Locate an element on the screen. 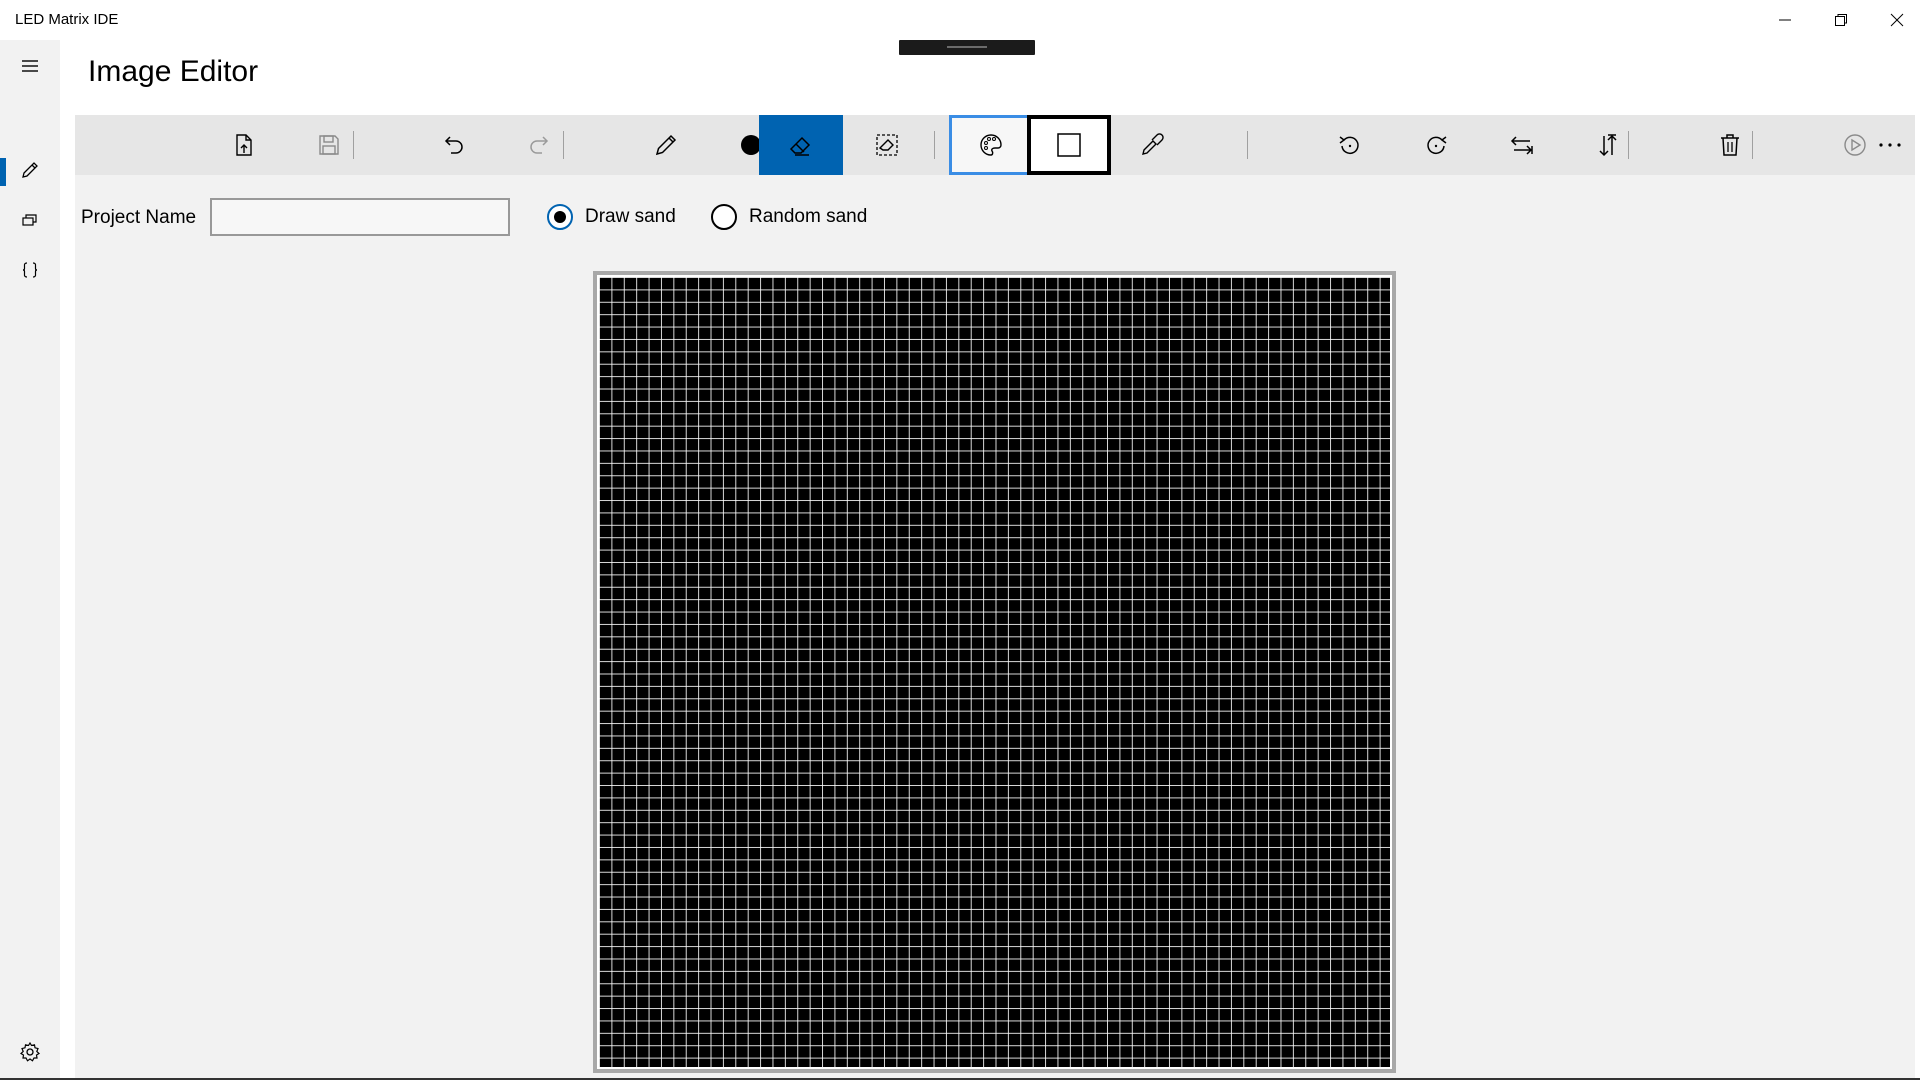 This screenshot has height=1080, width=1920. nav-rail is located at coordinates (30, 560).